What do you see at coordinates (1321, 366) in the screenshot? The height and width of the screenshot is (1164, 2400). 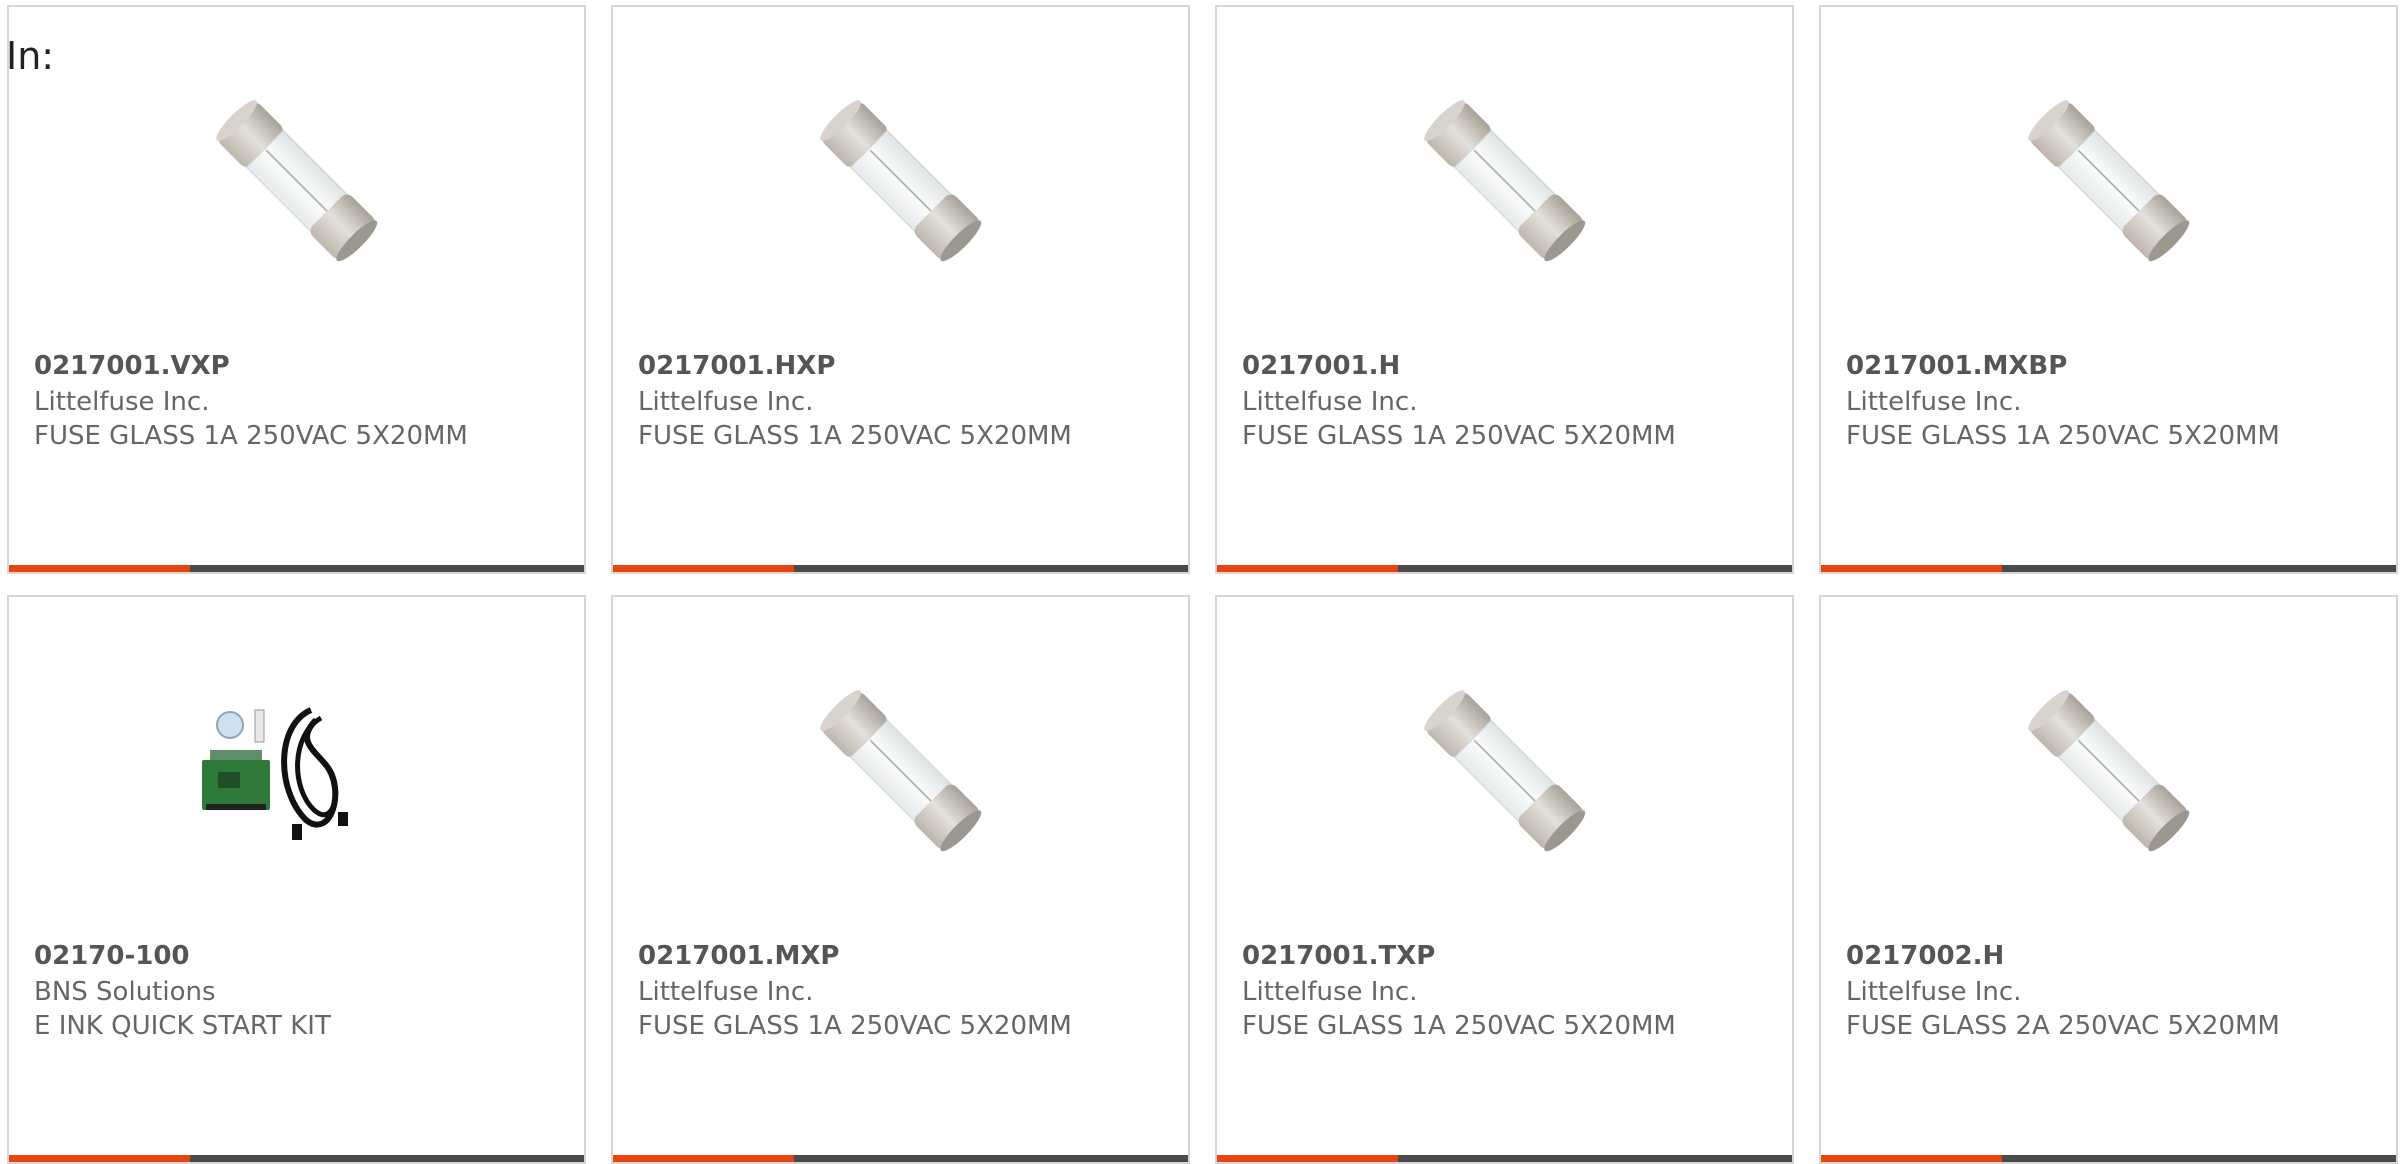 I see `part-number-link: 0217001.H` at bounding box center [1321, 366].